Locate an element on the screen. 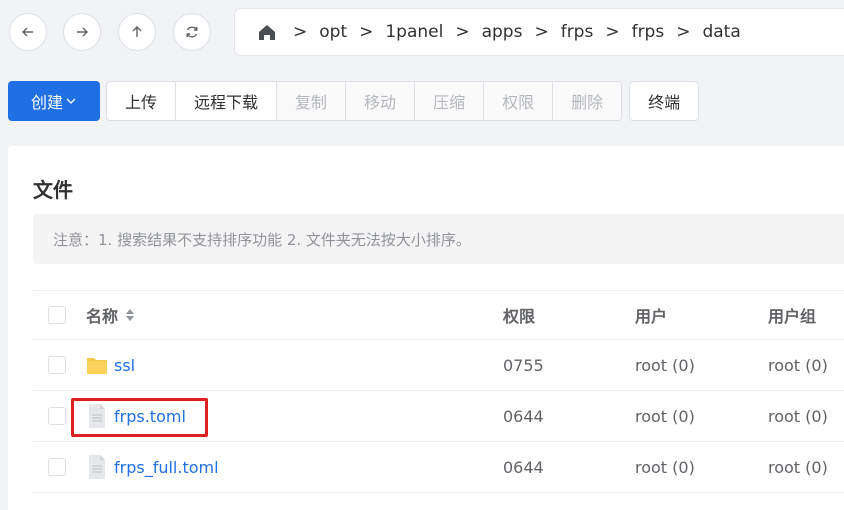 This screenshot has height=510, width=844. folder-icon is located at coordinates (97, 366).